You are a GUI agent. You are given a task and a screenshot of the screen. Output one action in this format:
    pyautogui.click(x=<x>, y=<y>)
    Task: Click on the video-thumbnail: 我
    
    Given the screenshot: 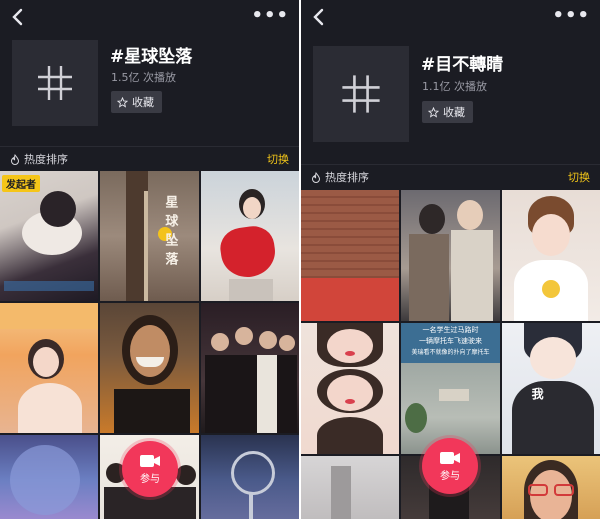 What is the action you would take?
    pyautogui.click(x=550, y=388)
    